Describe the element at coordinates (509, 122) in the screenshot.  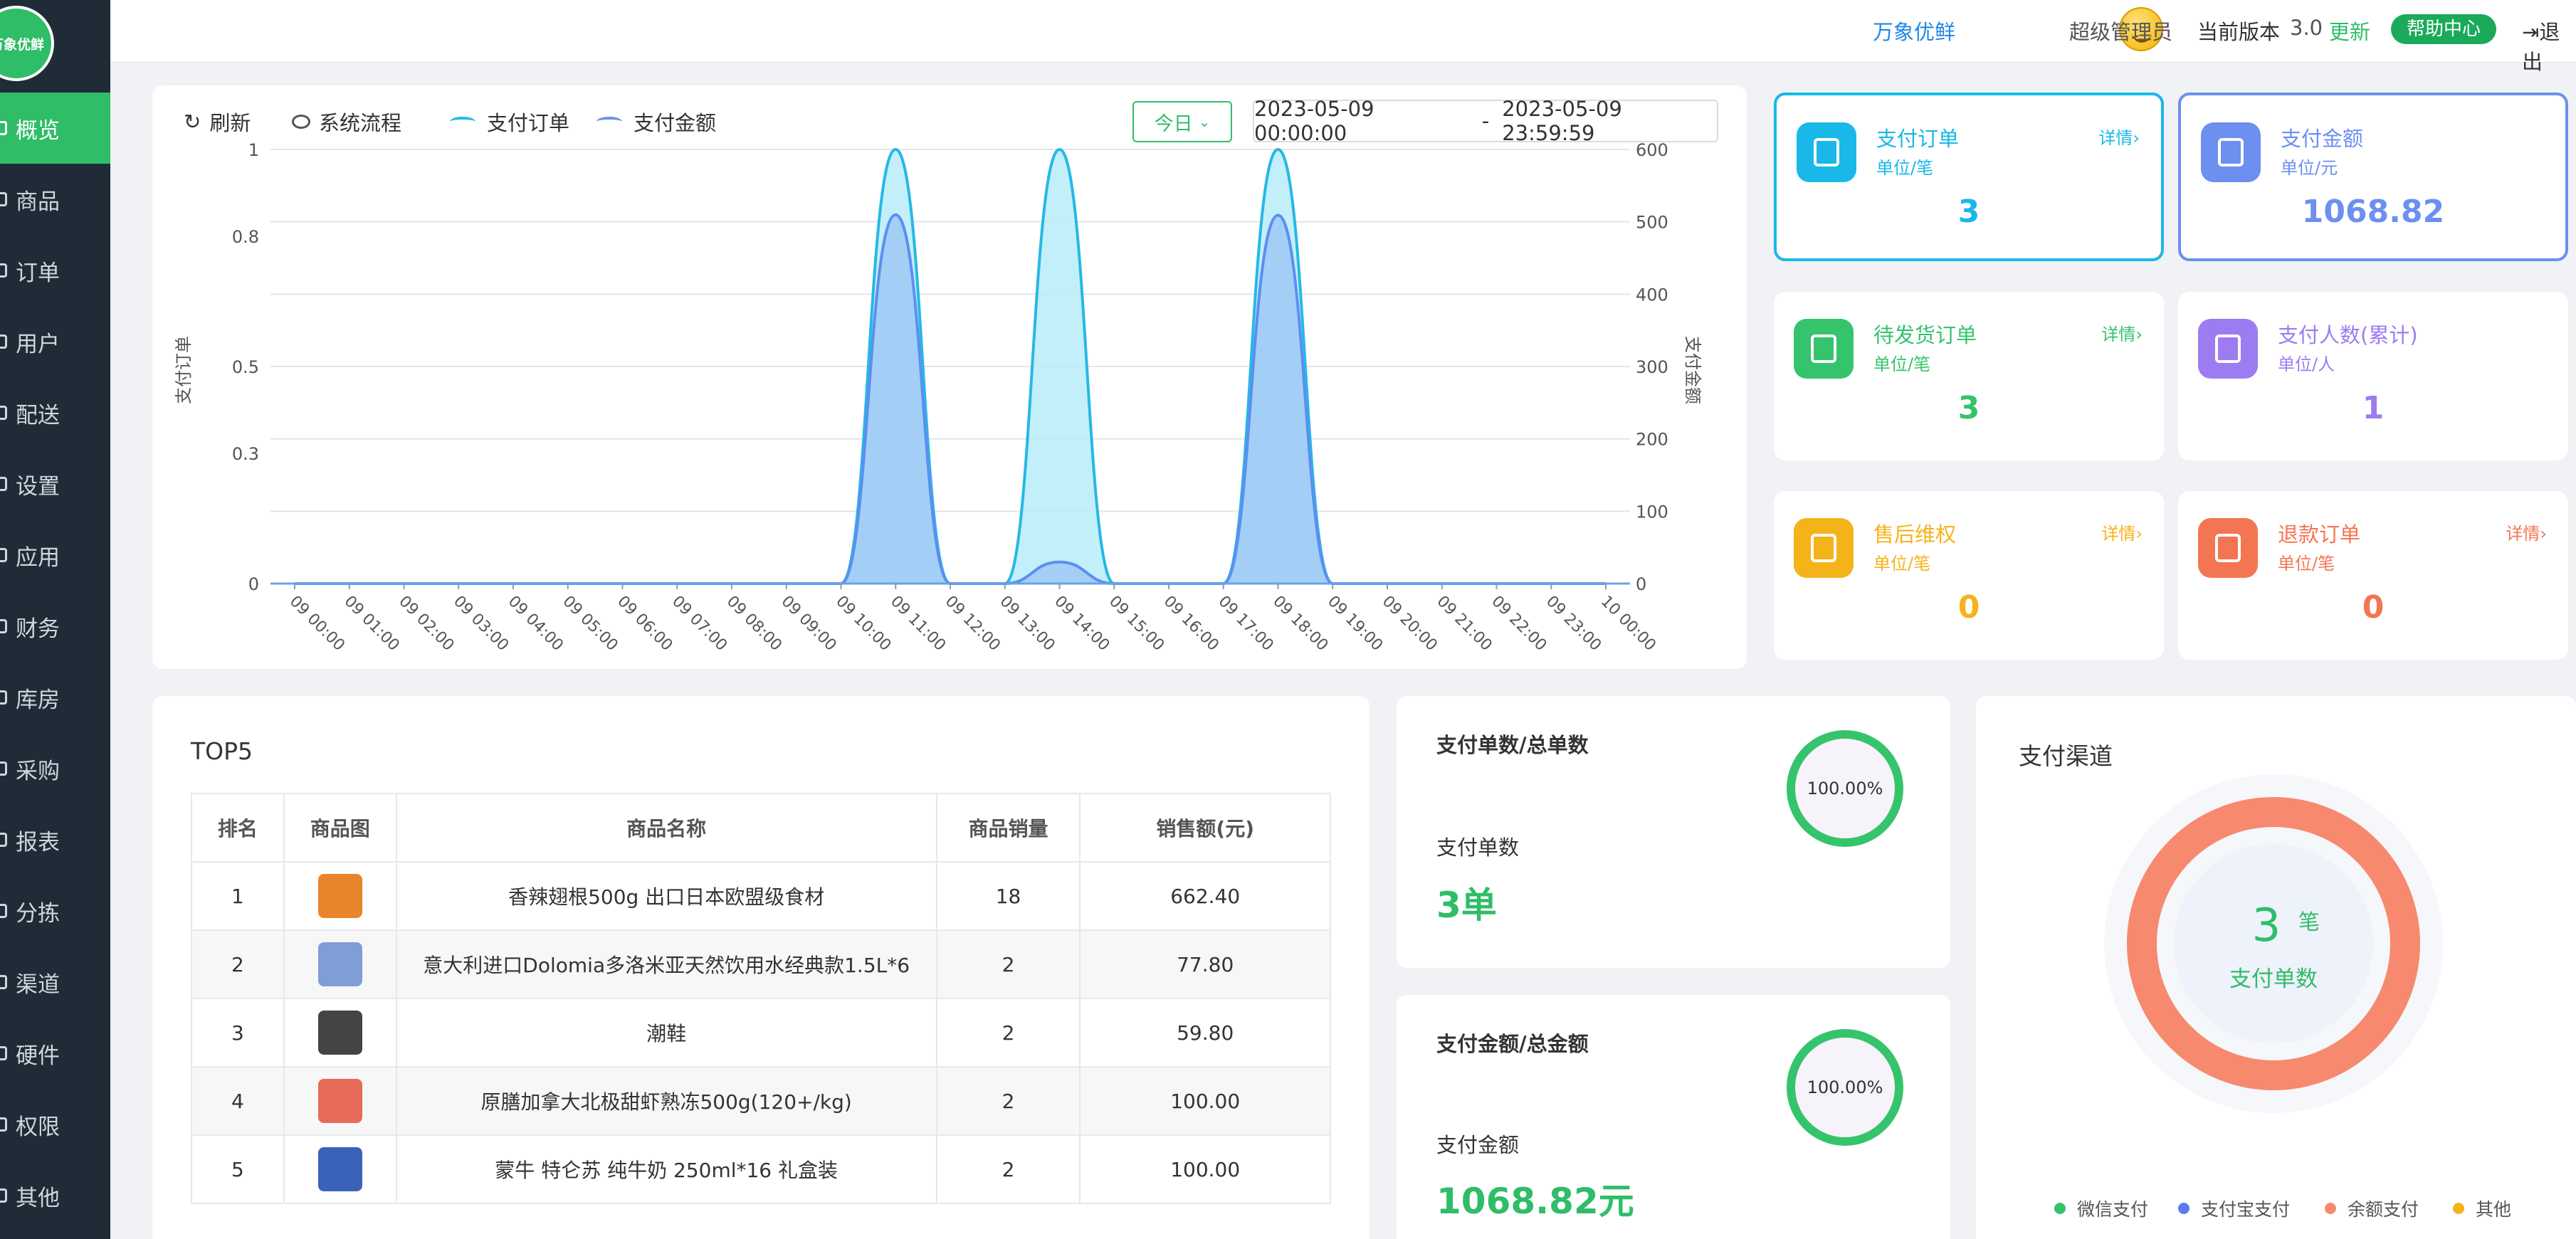
I see `legend-pay-orders: 支付订单` at that location.